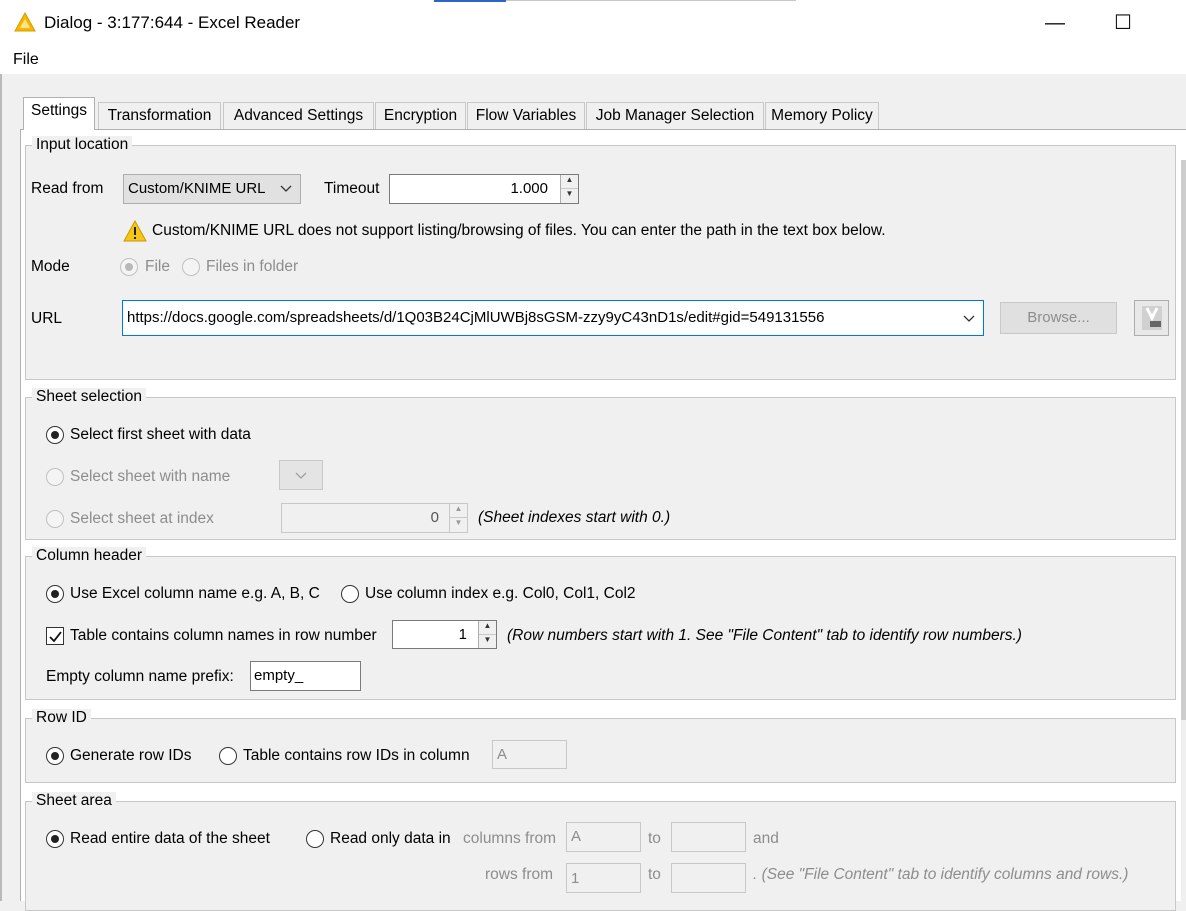  I want to click on sheet-index-spinner: ▲ ▼, so click(458, 518).